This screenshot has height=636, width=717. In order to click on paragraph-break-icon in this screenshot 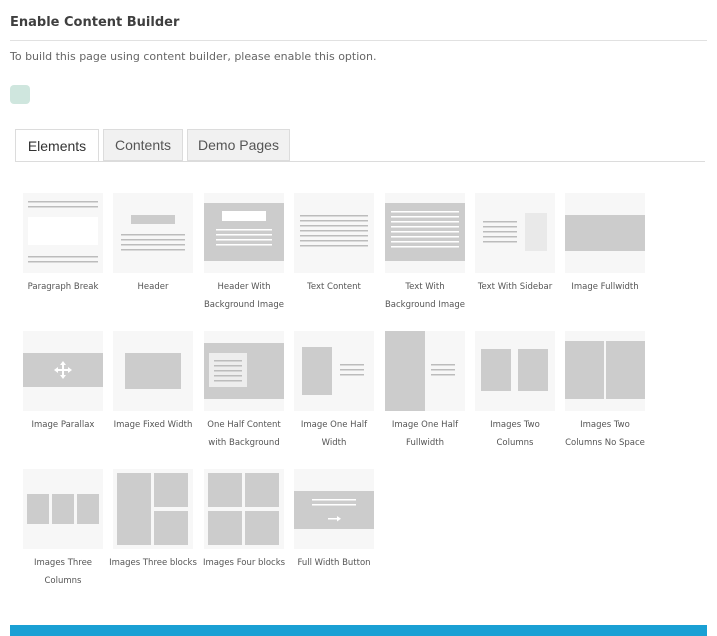, I will do `click(63, 232)`.